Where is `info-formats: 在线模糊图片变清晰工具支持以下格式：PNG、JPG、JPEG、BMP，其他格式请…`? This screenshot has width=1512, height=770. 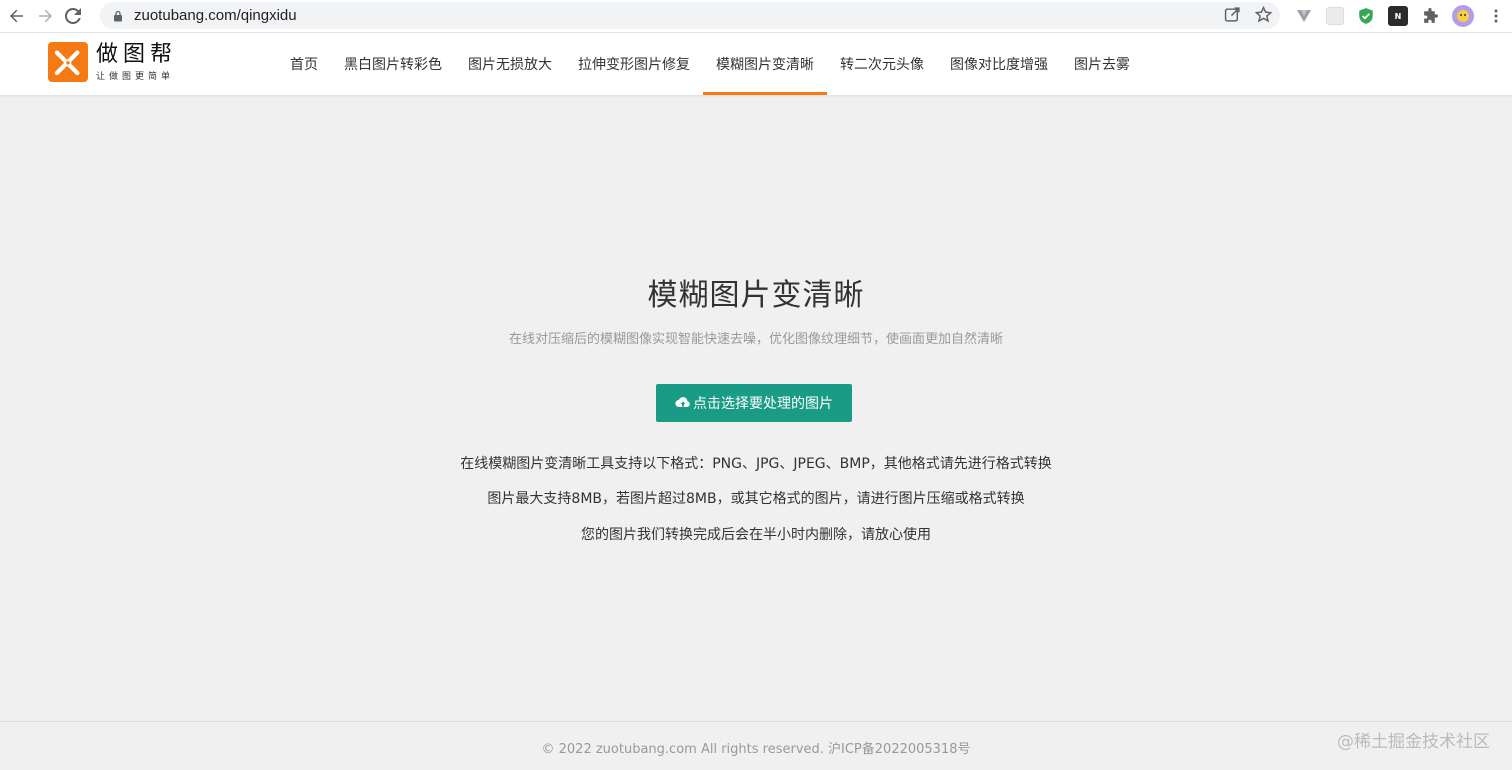 info-formats: 在线模糊图片变清晰工具支持以下格式：PNG、JPG、JPEG、BMP，其他格式请… is located at coordinates (756, 464).